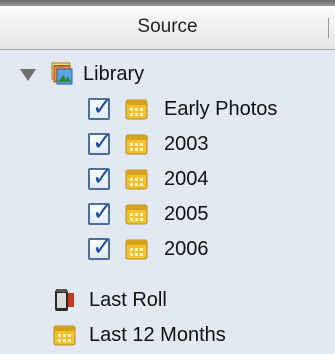 The height and width of the screenshot is (354, 335). I want to click on photo-library-icon, so click(62, 73).